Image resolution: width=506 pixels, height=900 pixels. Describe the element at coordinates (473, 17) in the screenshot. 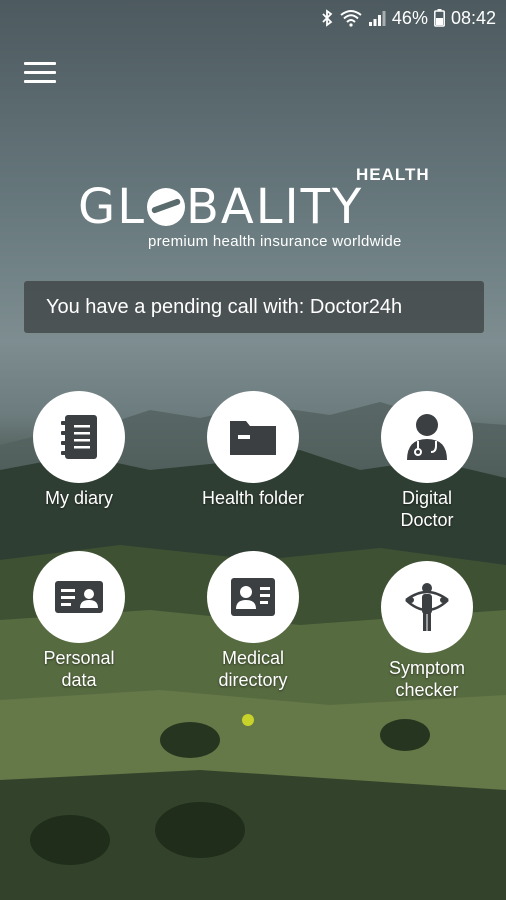

I see `clock: 08:42` at that location.